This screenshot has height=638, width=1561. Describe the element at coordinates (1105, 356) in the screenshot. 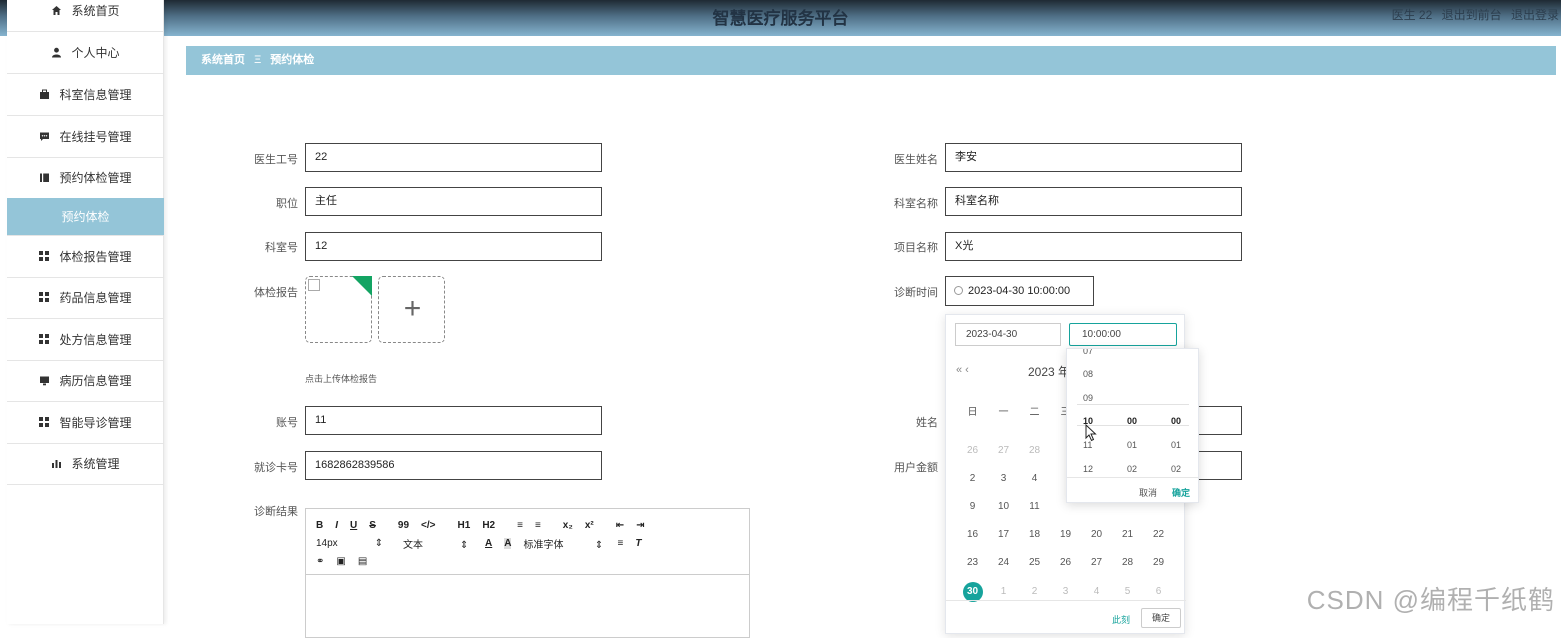

I see `hour-option: 07` at that location.